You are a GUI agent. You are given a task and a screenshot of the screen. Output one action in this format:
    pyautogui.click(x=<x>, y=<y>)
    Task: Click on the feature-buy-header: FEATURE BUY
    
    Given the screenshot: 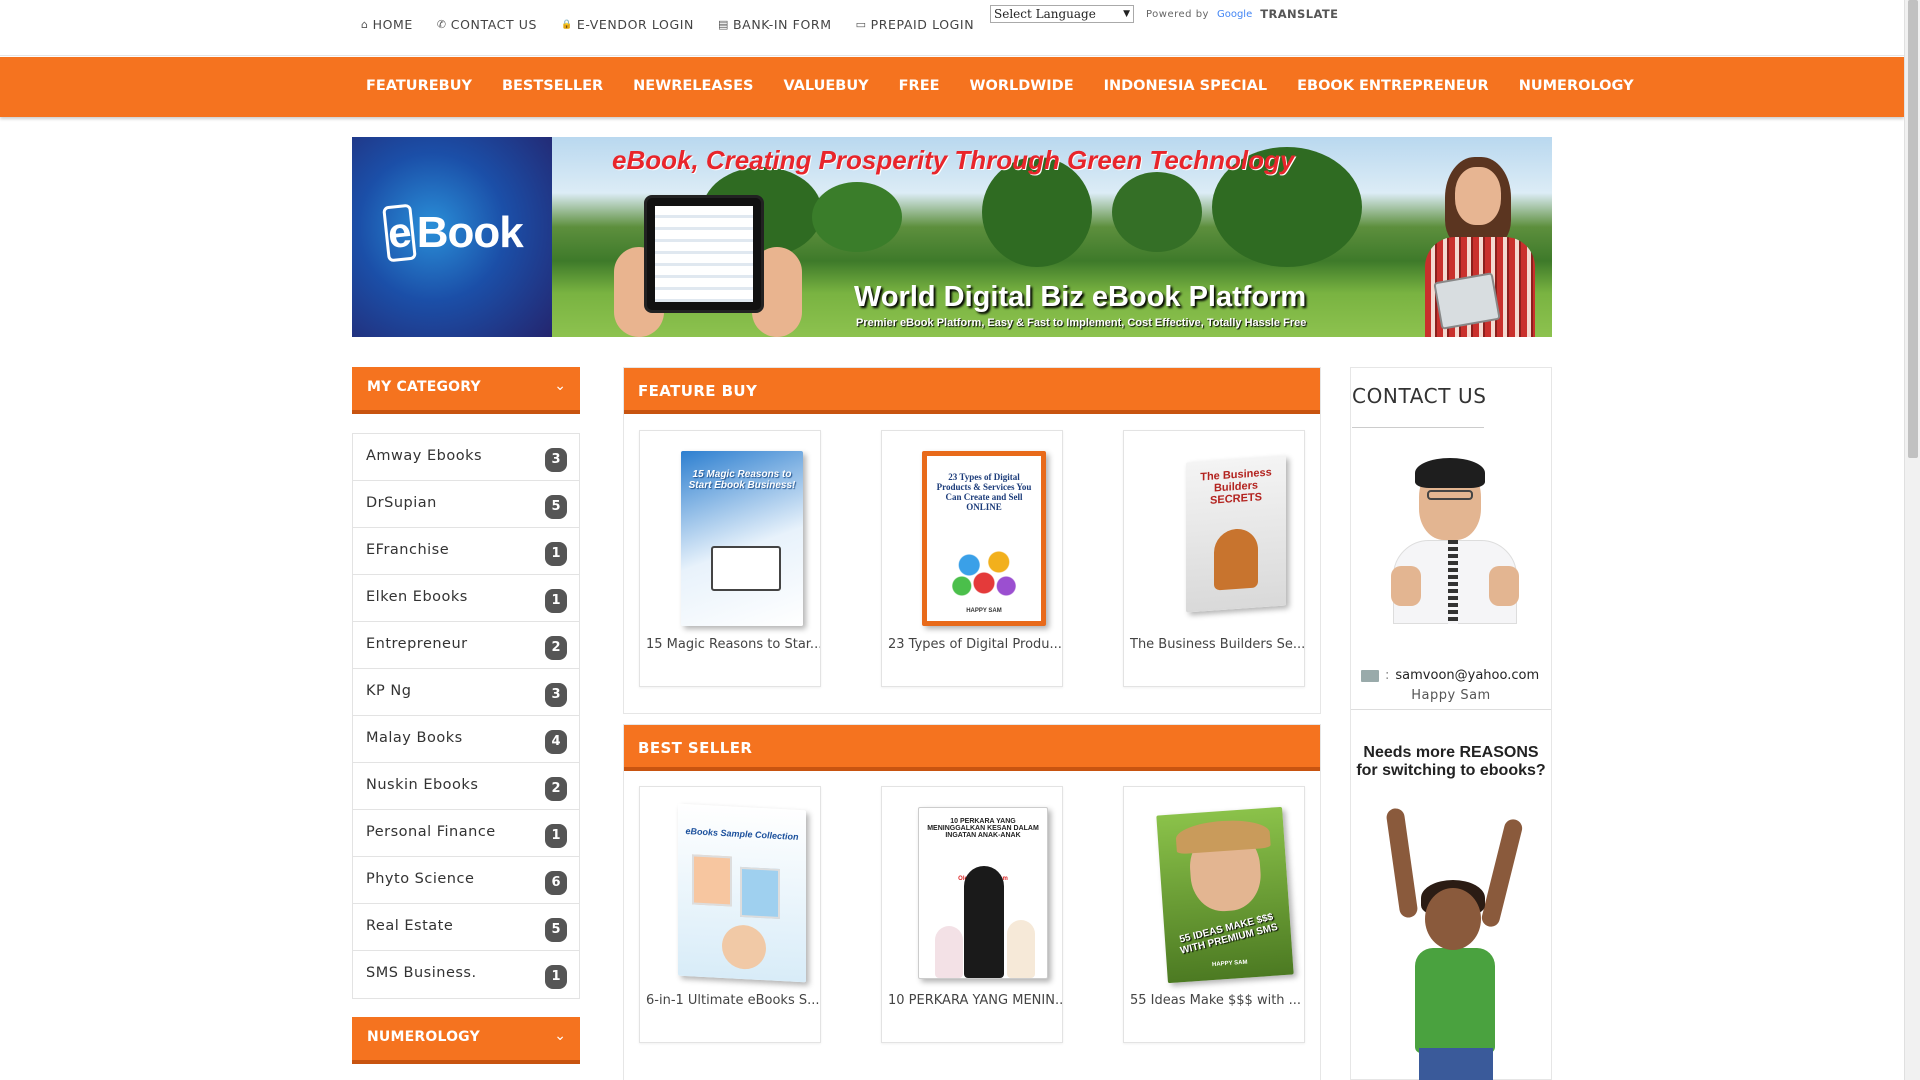 What is the action you would take?
    pyautogui.click(x=972, y=391)
    